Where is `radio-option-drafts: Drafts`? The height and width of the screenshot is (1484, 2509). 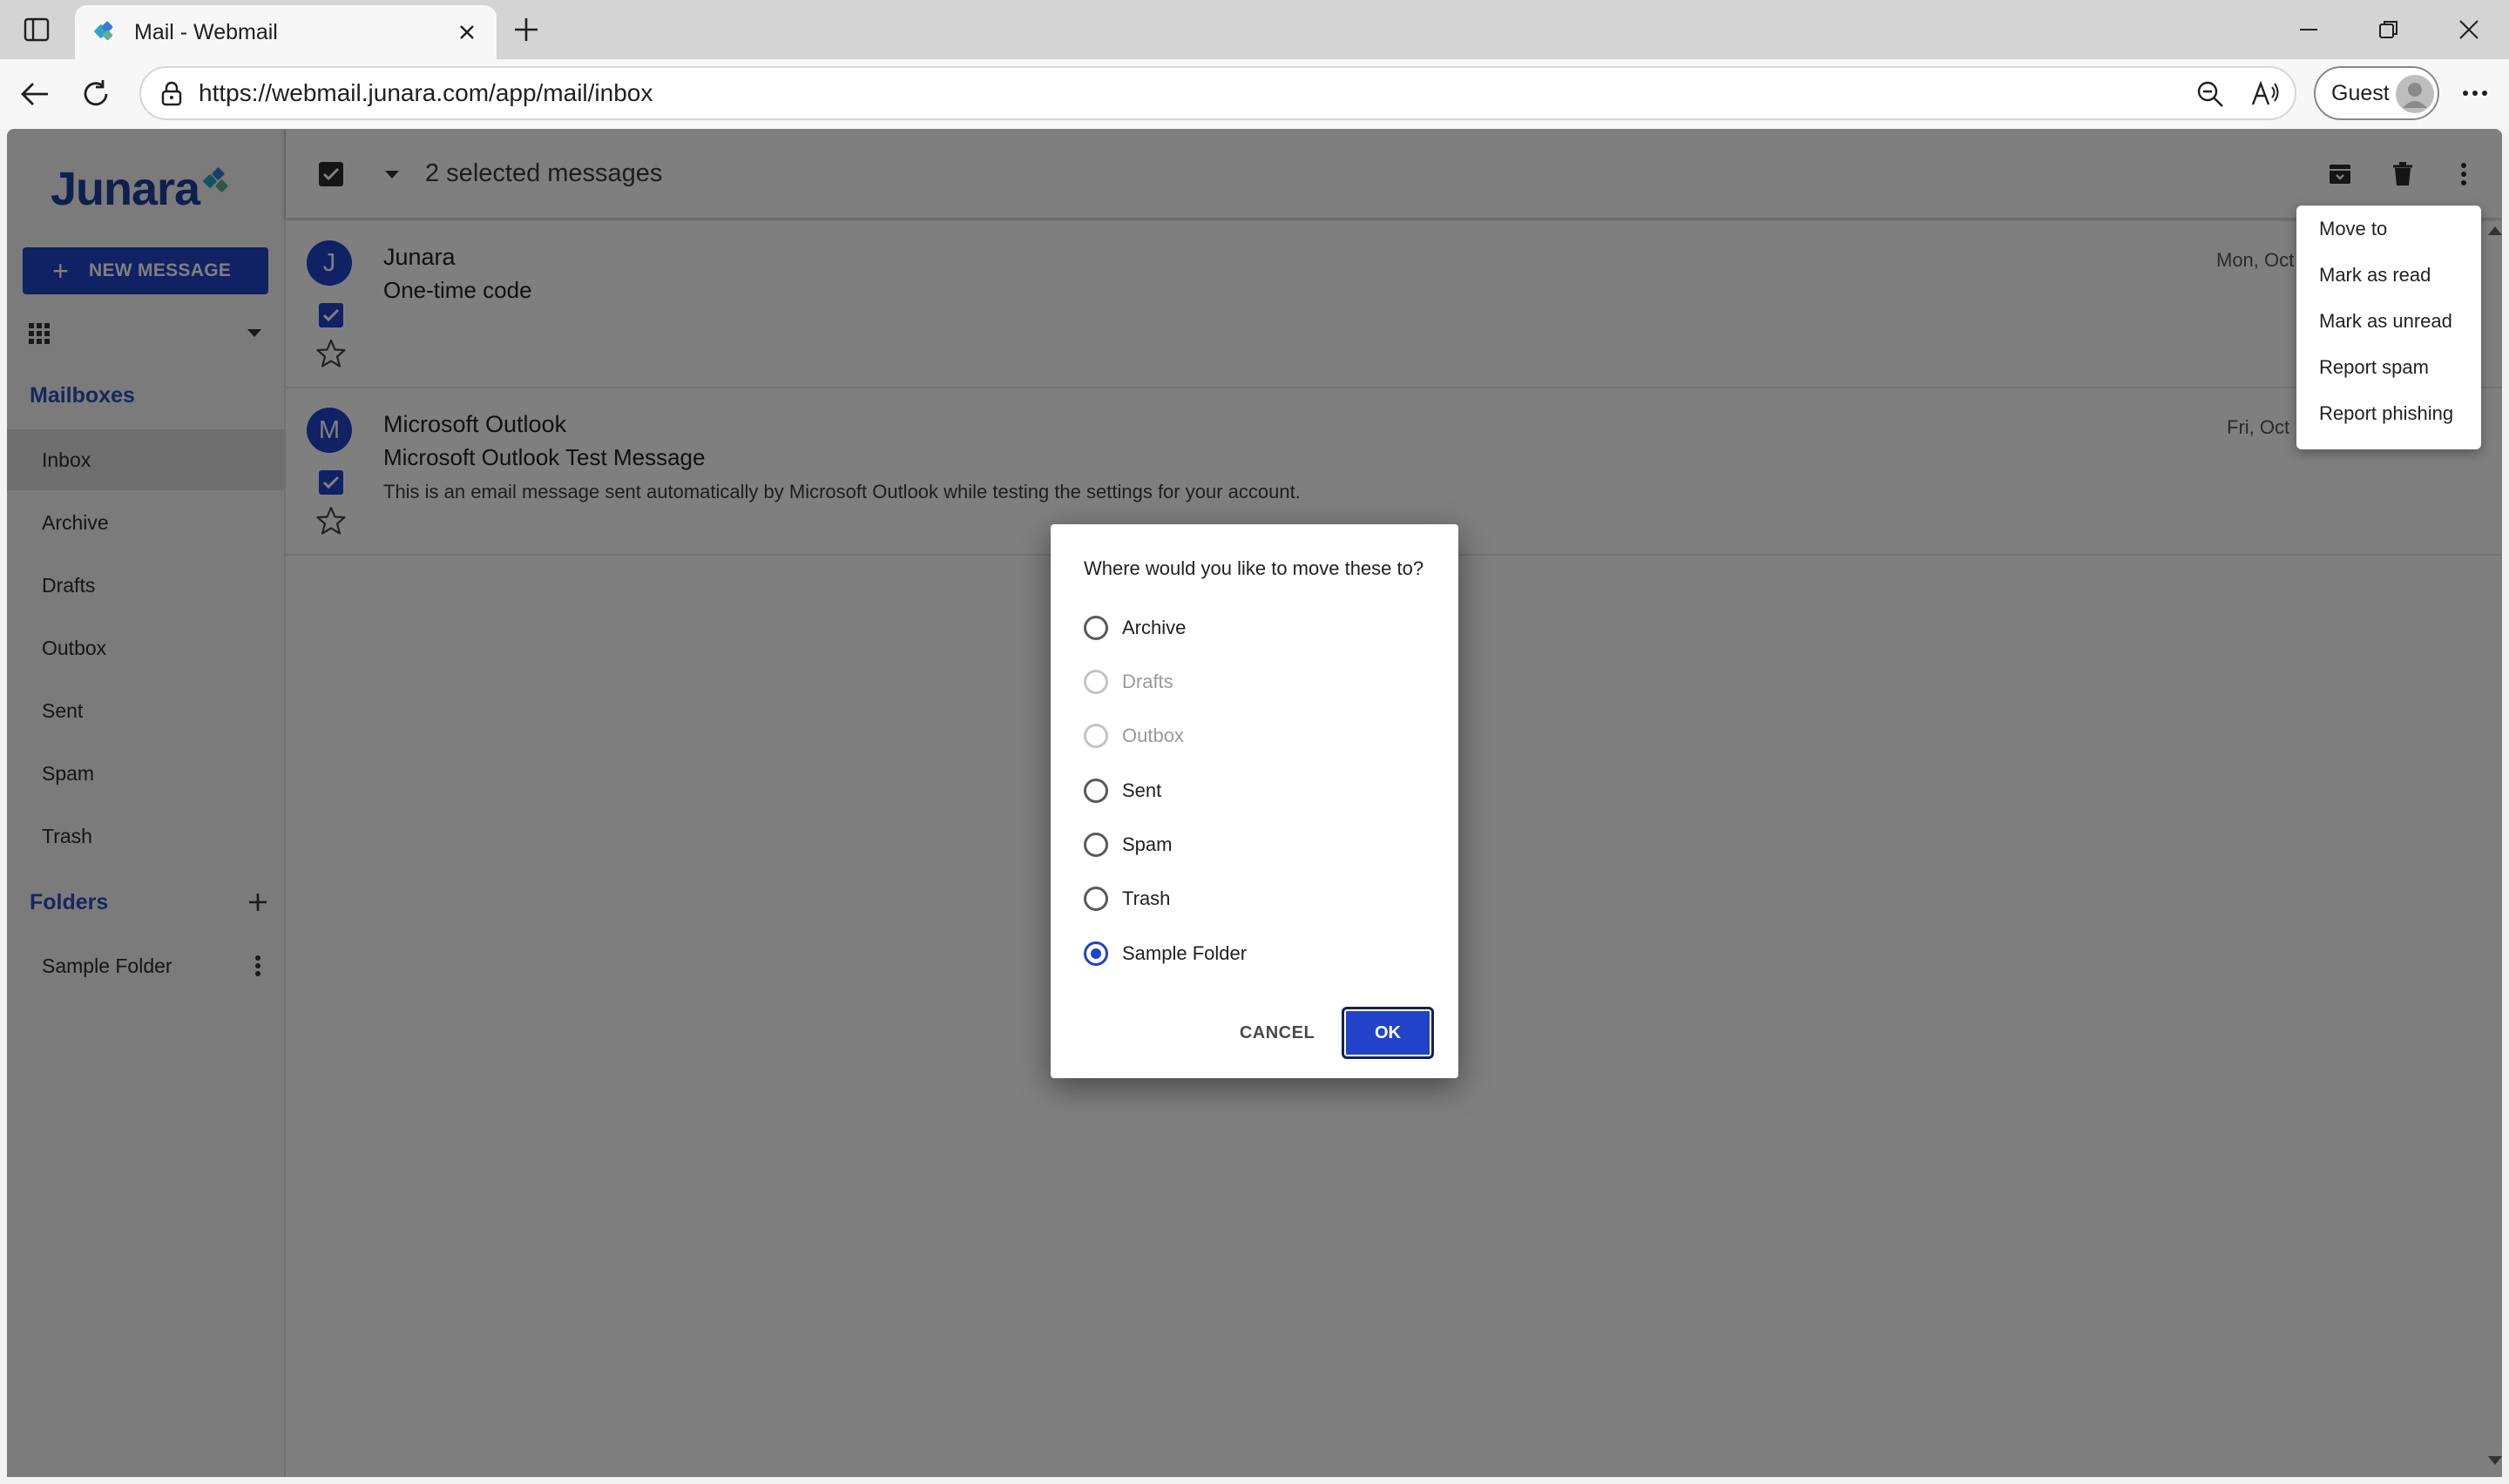 radio-option-drafts: Drafts is located at coordinates (1256, 682).